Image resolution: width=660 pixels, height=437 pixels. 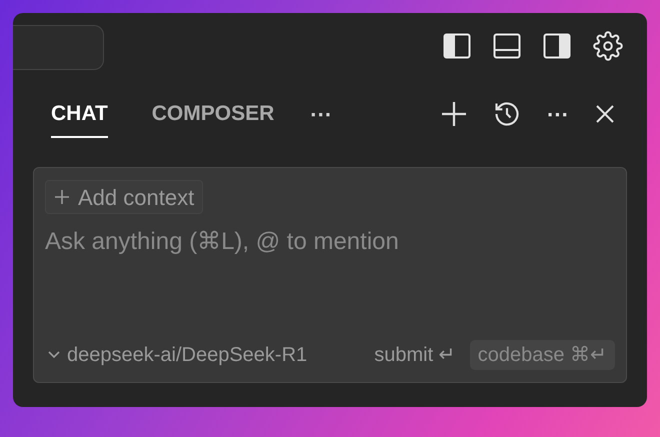 What do you see at coordinates (605, 114) in the screenshot?
I see `close-icon` at bounding box center [605, 114].